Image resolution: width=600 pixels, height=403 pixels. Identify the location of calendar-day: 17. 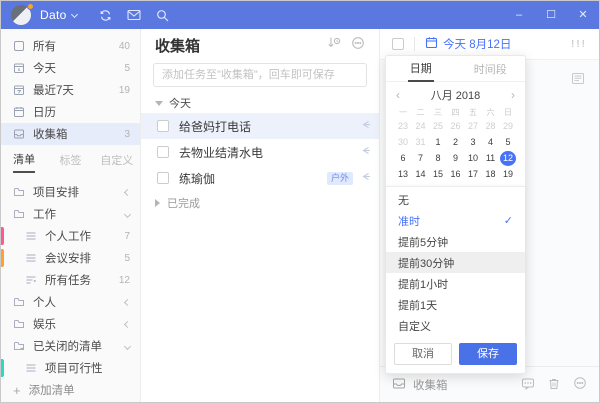
(473, 174).